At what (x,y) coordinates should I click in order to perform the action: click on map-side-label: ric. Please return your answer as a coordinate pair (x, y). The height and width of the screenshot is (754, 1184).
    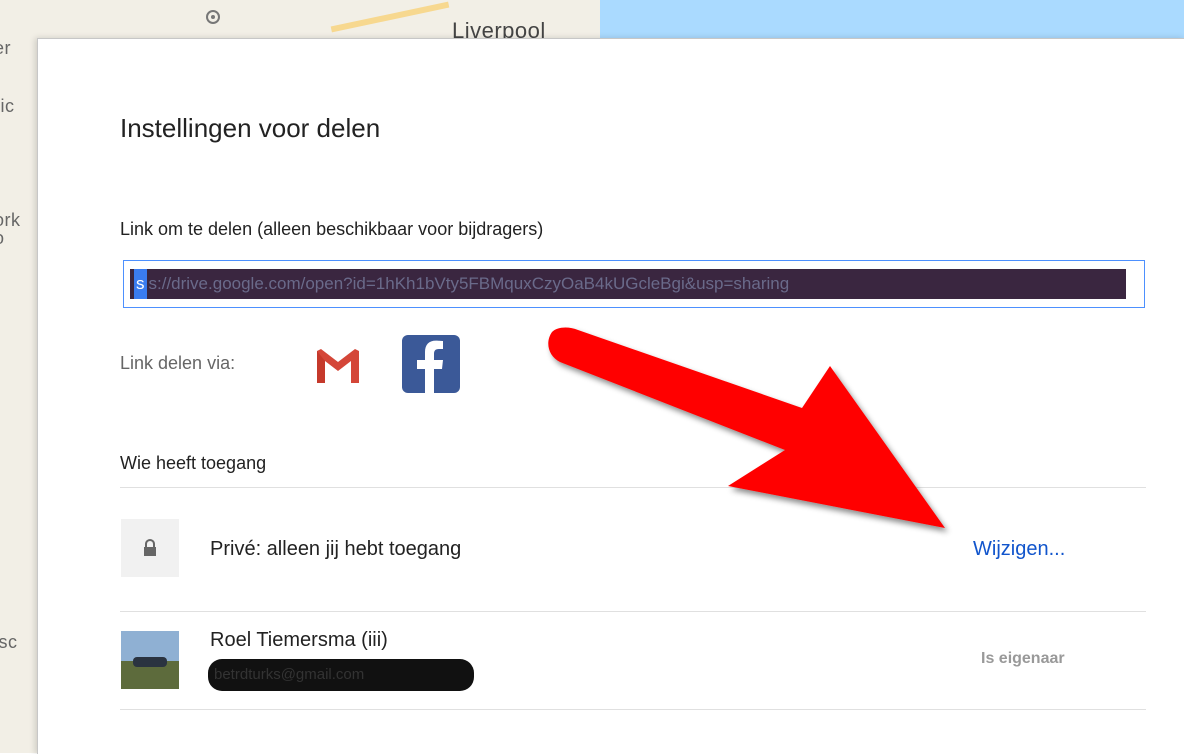
    Looking at the image, I should click on (7, 106).